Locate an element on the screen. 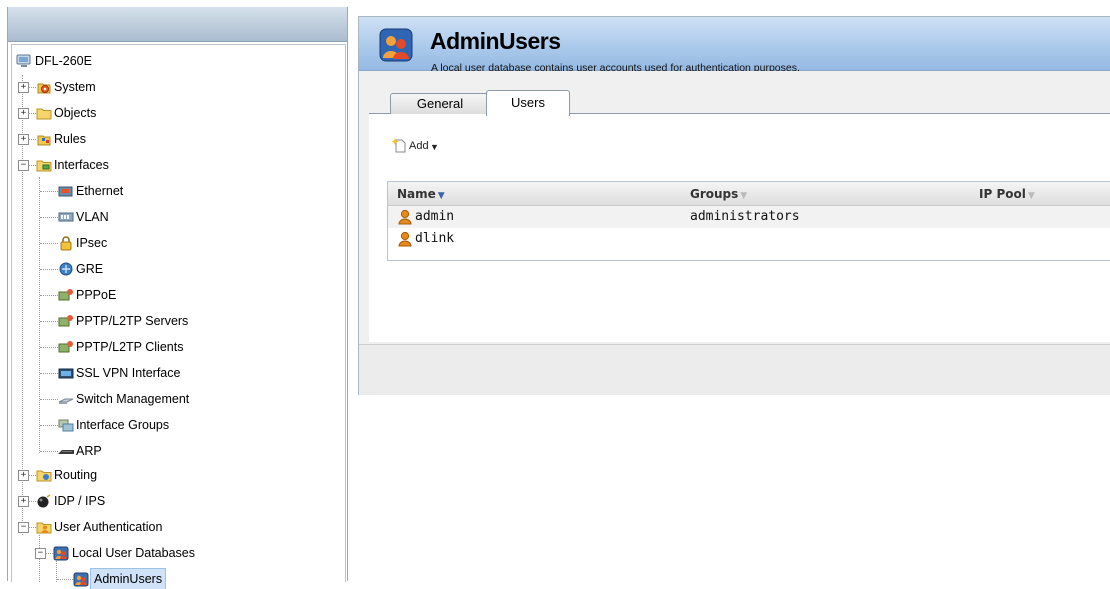  arp-icon is located at coordinates (66, 452).